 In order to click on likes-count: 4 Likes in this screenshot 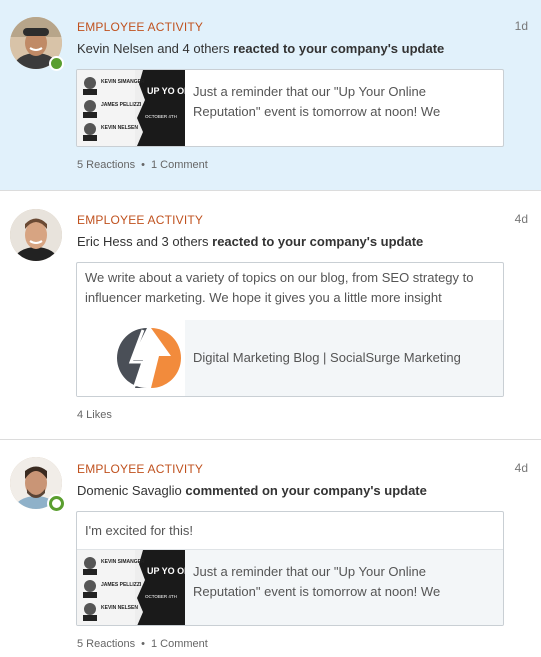, I will do `click(94, 415)`.